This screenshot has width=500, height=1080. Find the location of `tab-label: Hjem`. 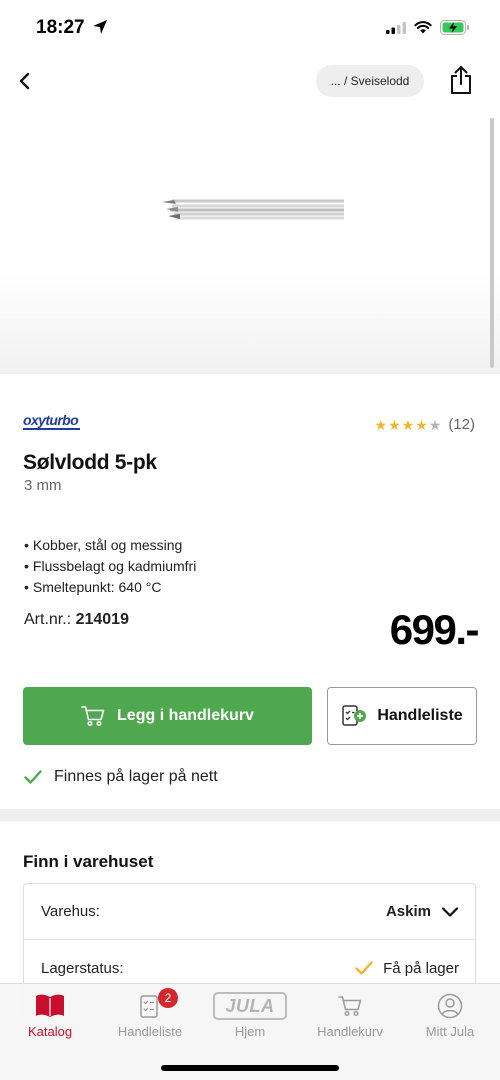

tab-label: Hjem is located at coordinates (250, 1031).